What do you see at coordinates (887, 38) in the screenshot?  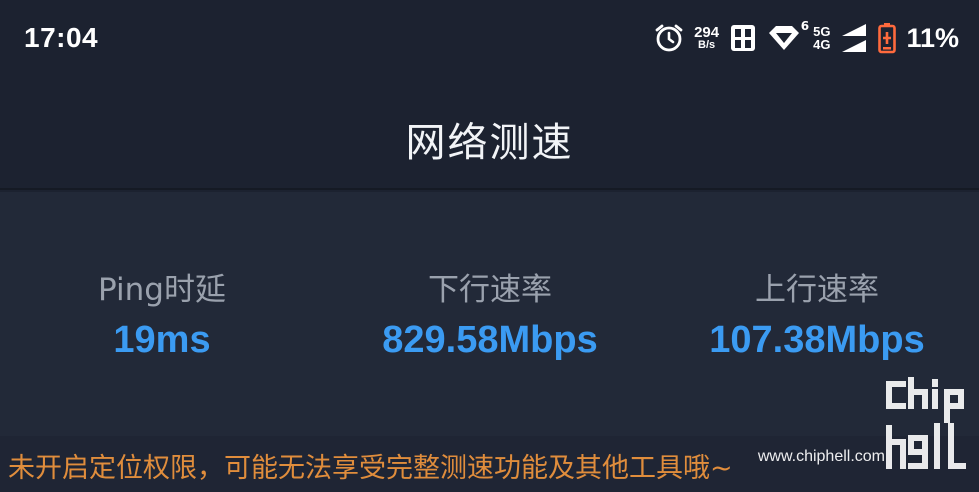 I see `battery-icon` at bounding box center [887, 38].